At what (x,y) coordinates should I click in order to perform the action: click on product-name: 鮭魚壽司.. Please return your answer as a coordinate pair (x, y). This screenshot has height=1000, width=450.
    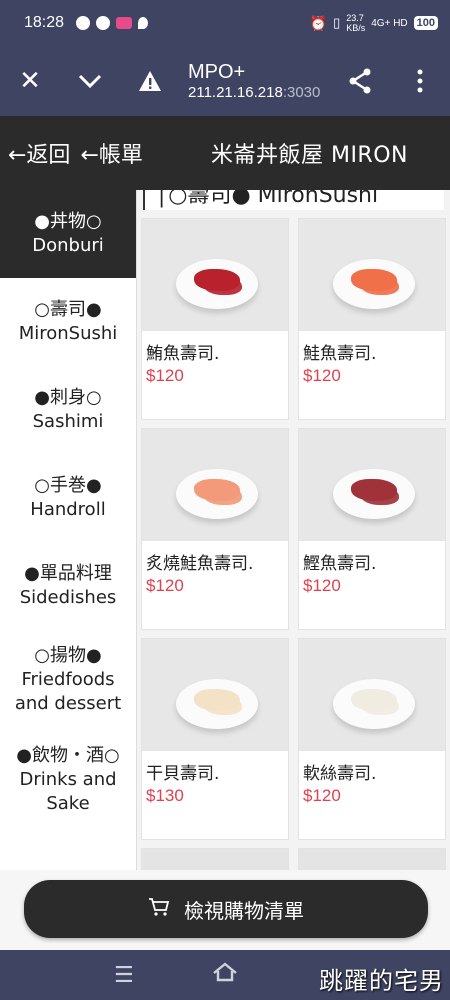
    Looking at the image, I should click on (340, 354).